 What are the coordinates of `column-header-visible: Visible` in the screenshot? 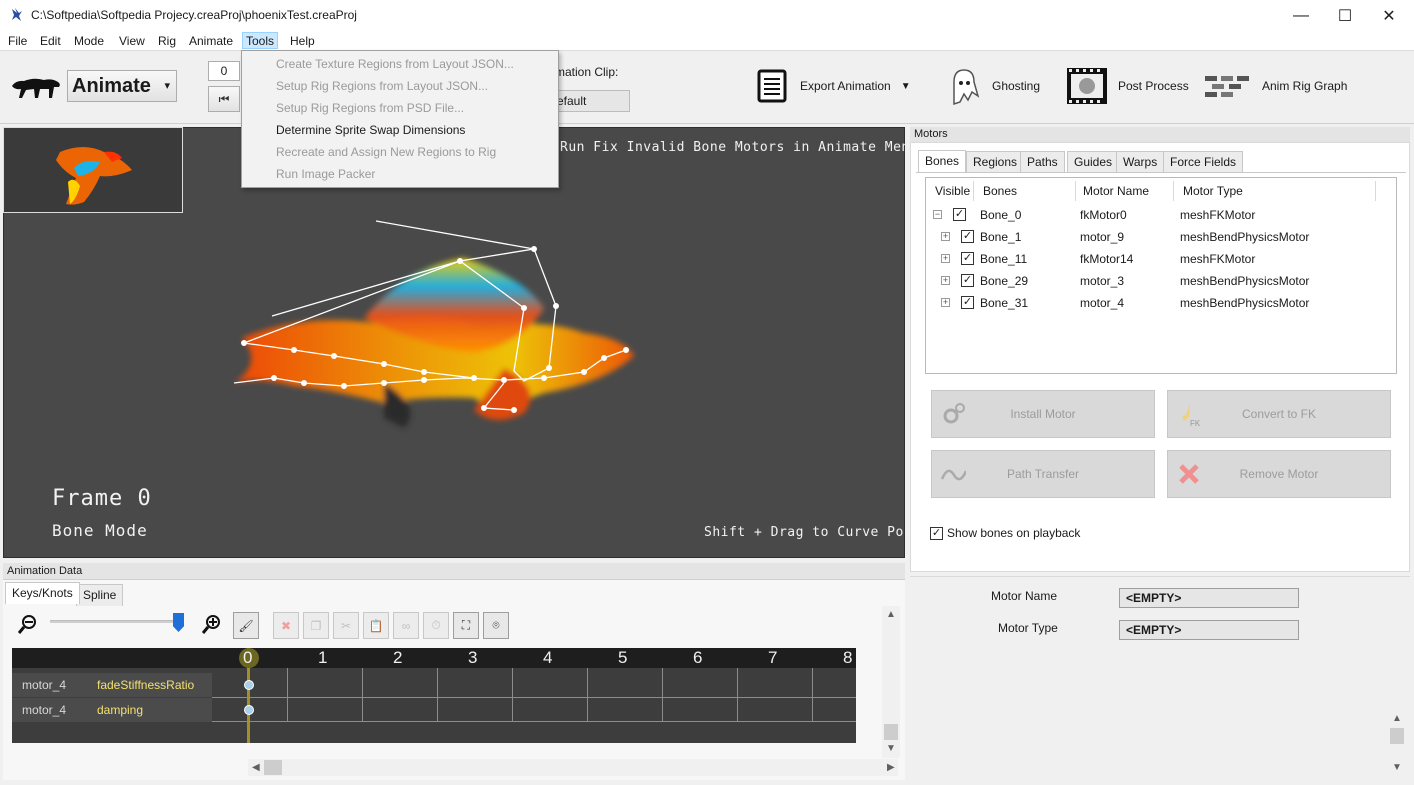 It's located at (952, 191).